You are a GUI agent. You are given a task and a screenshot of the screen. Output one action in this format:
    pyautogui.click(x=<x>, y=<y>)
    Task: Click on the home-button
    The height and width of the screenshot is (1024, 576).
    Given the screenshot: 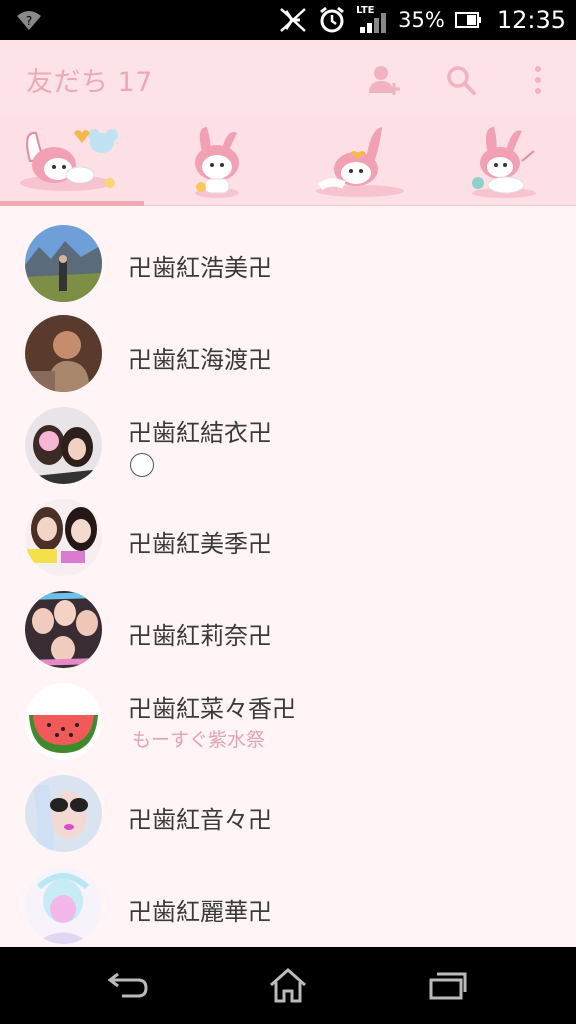 What is the action you would take?
    pyautogui.click(x=288, y=985)
    